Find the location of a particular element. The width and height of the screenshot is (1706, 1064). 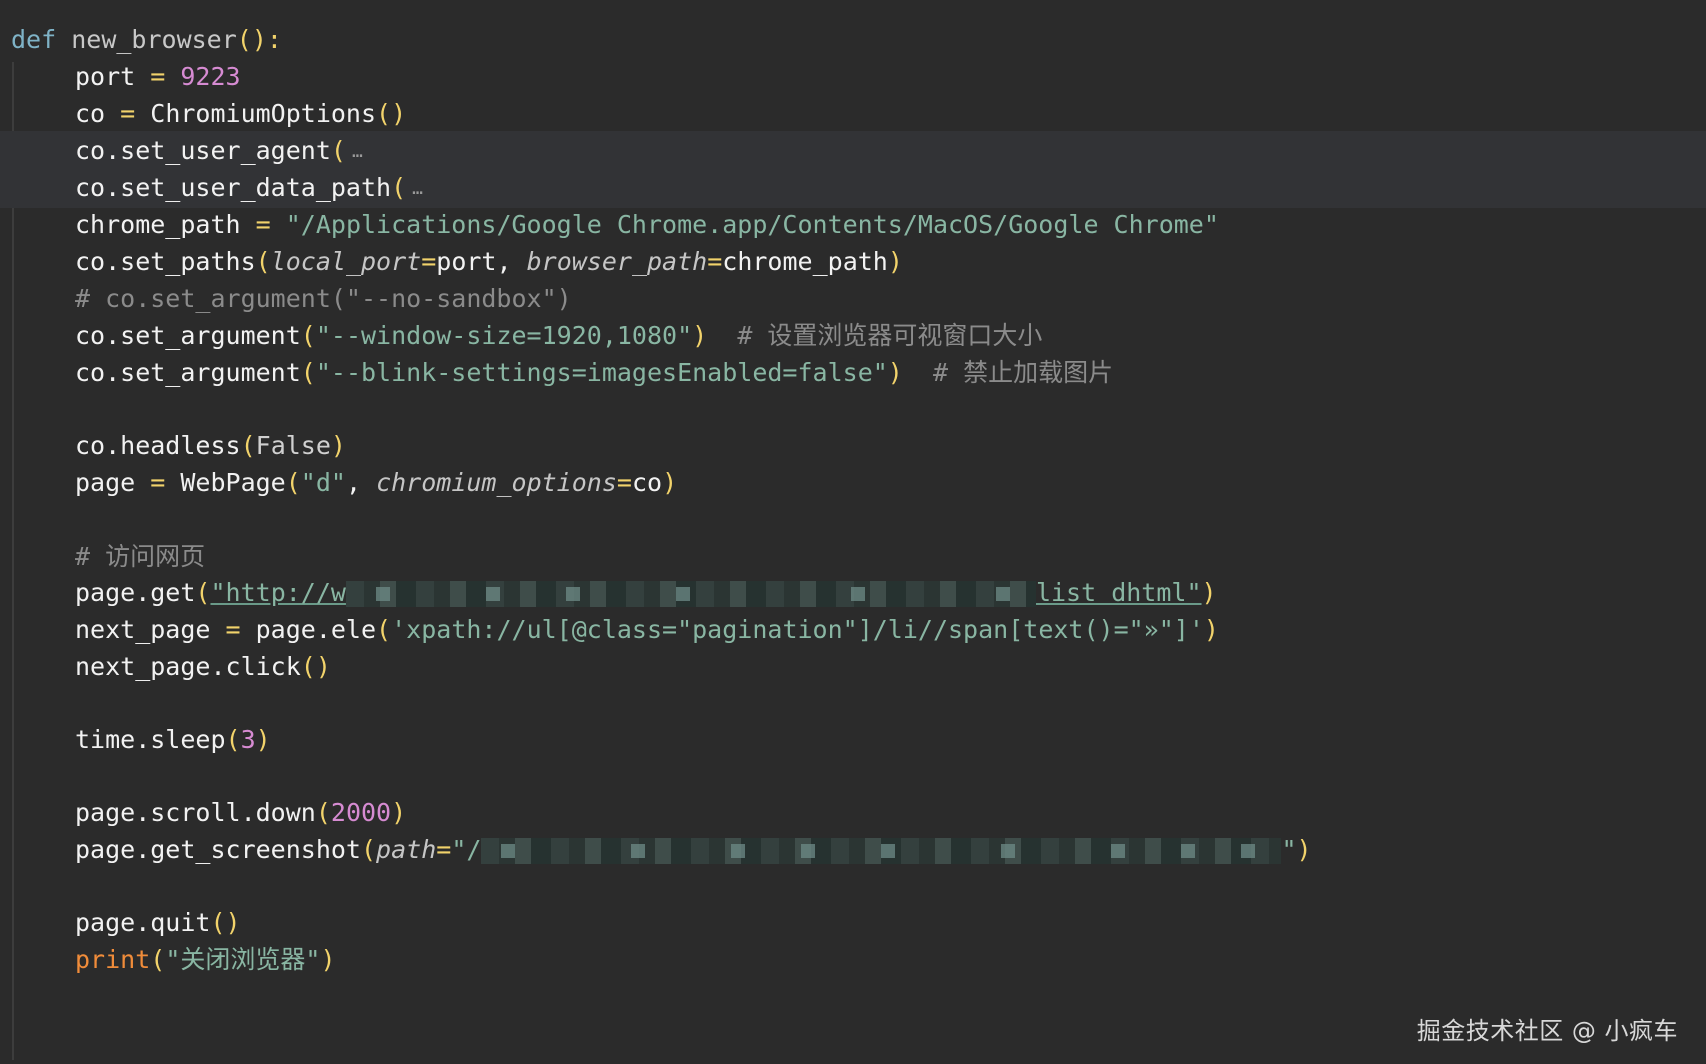

arg-window-size: "--window-size=1920,1080" is located at coordinates (504, 335).